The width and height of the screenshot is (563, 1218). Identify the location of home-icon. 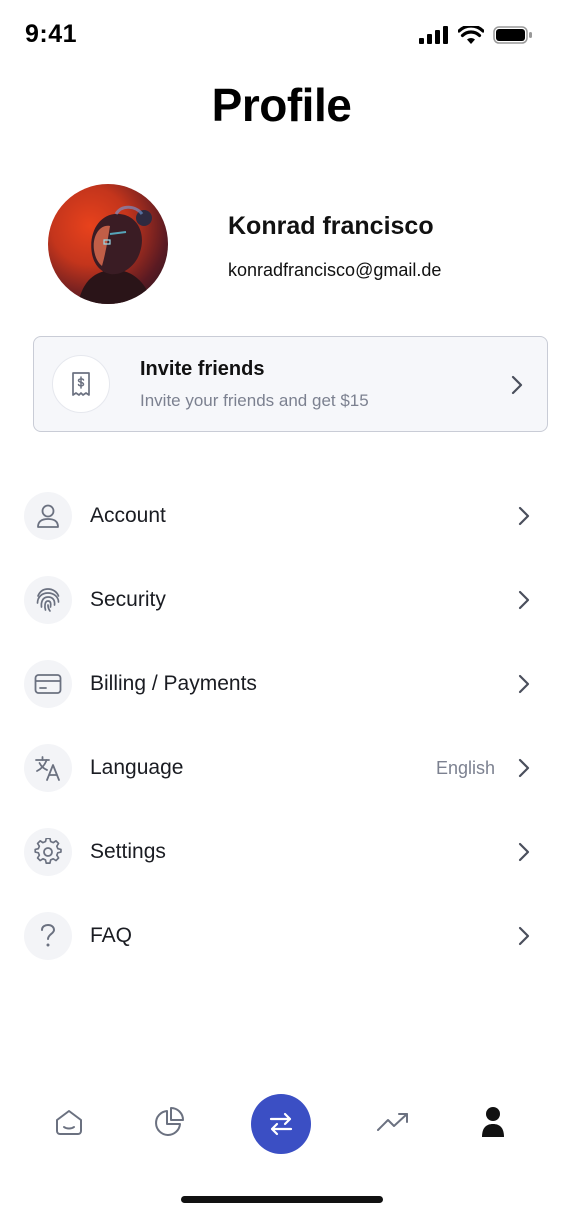
(69, 1122).